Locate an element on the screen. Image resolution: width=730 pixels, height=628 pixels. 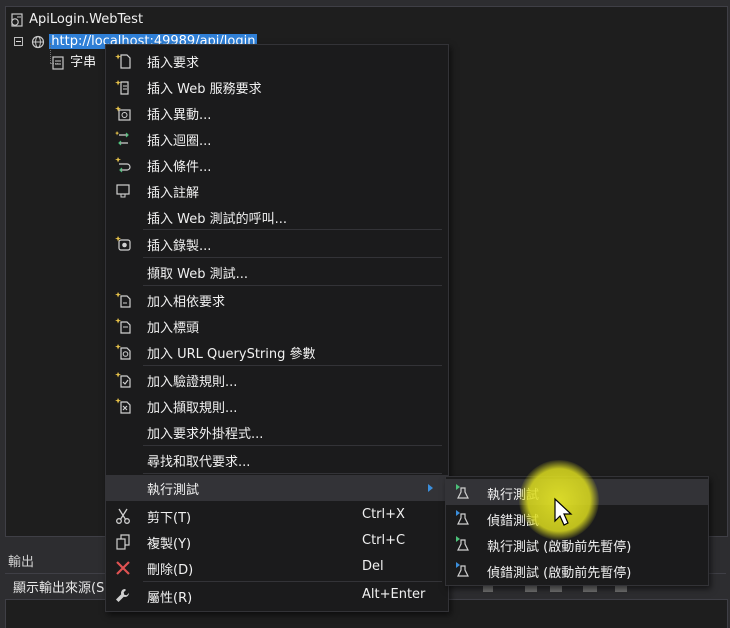
submenu-item-run-test: 執行測試 is located at coordinates (577, 492).